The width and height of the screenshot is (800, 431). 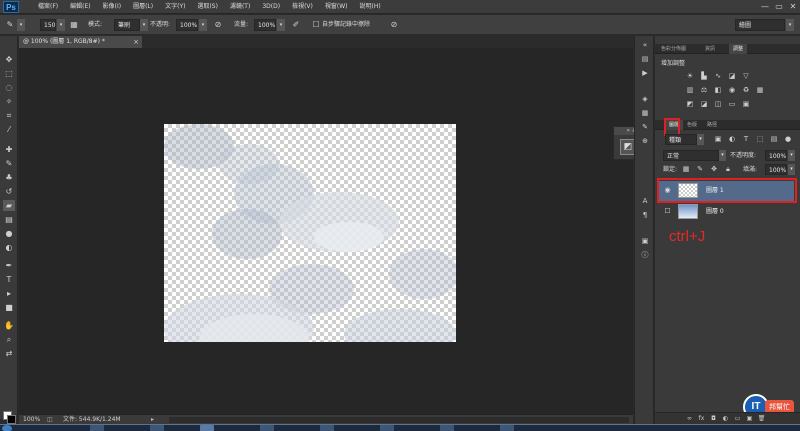 I want to click on visibility-toggle-icon: ☐, so click(x=667, y=211).